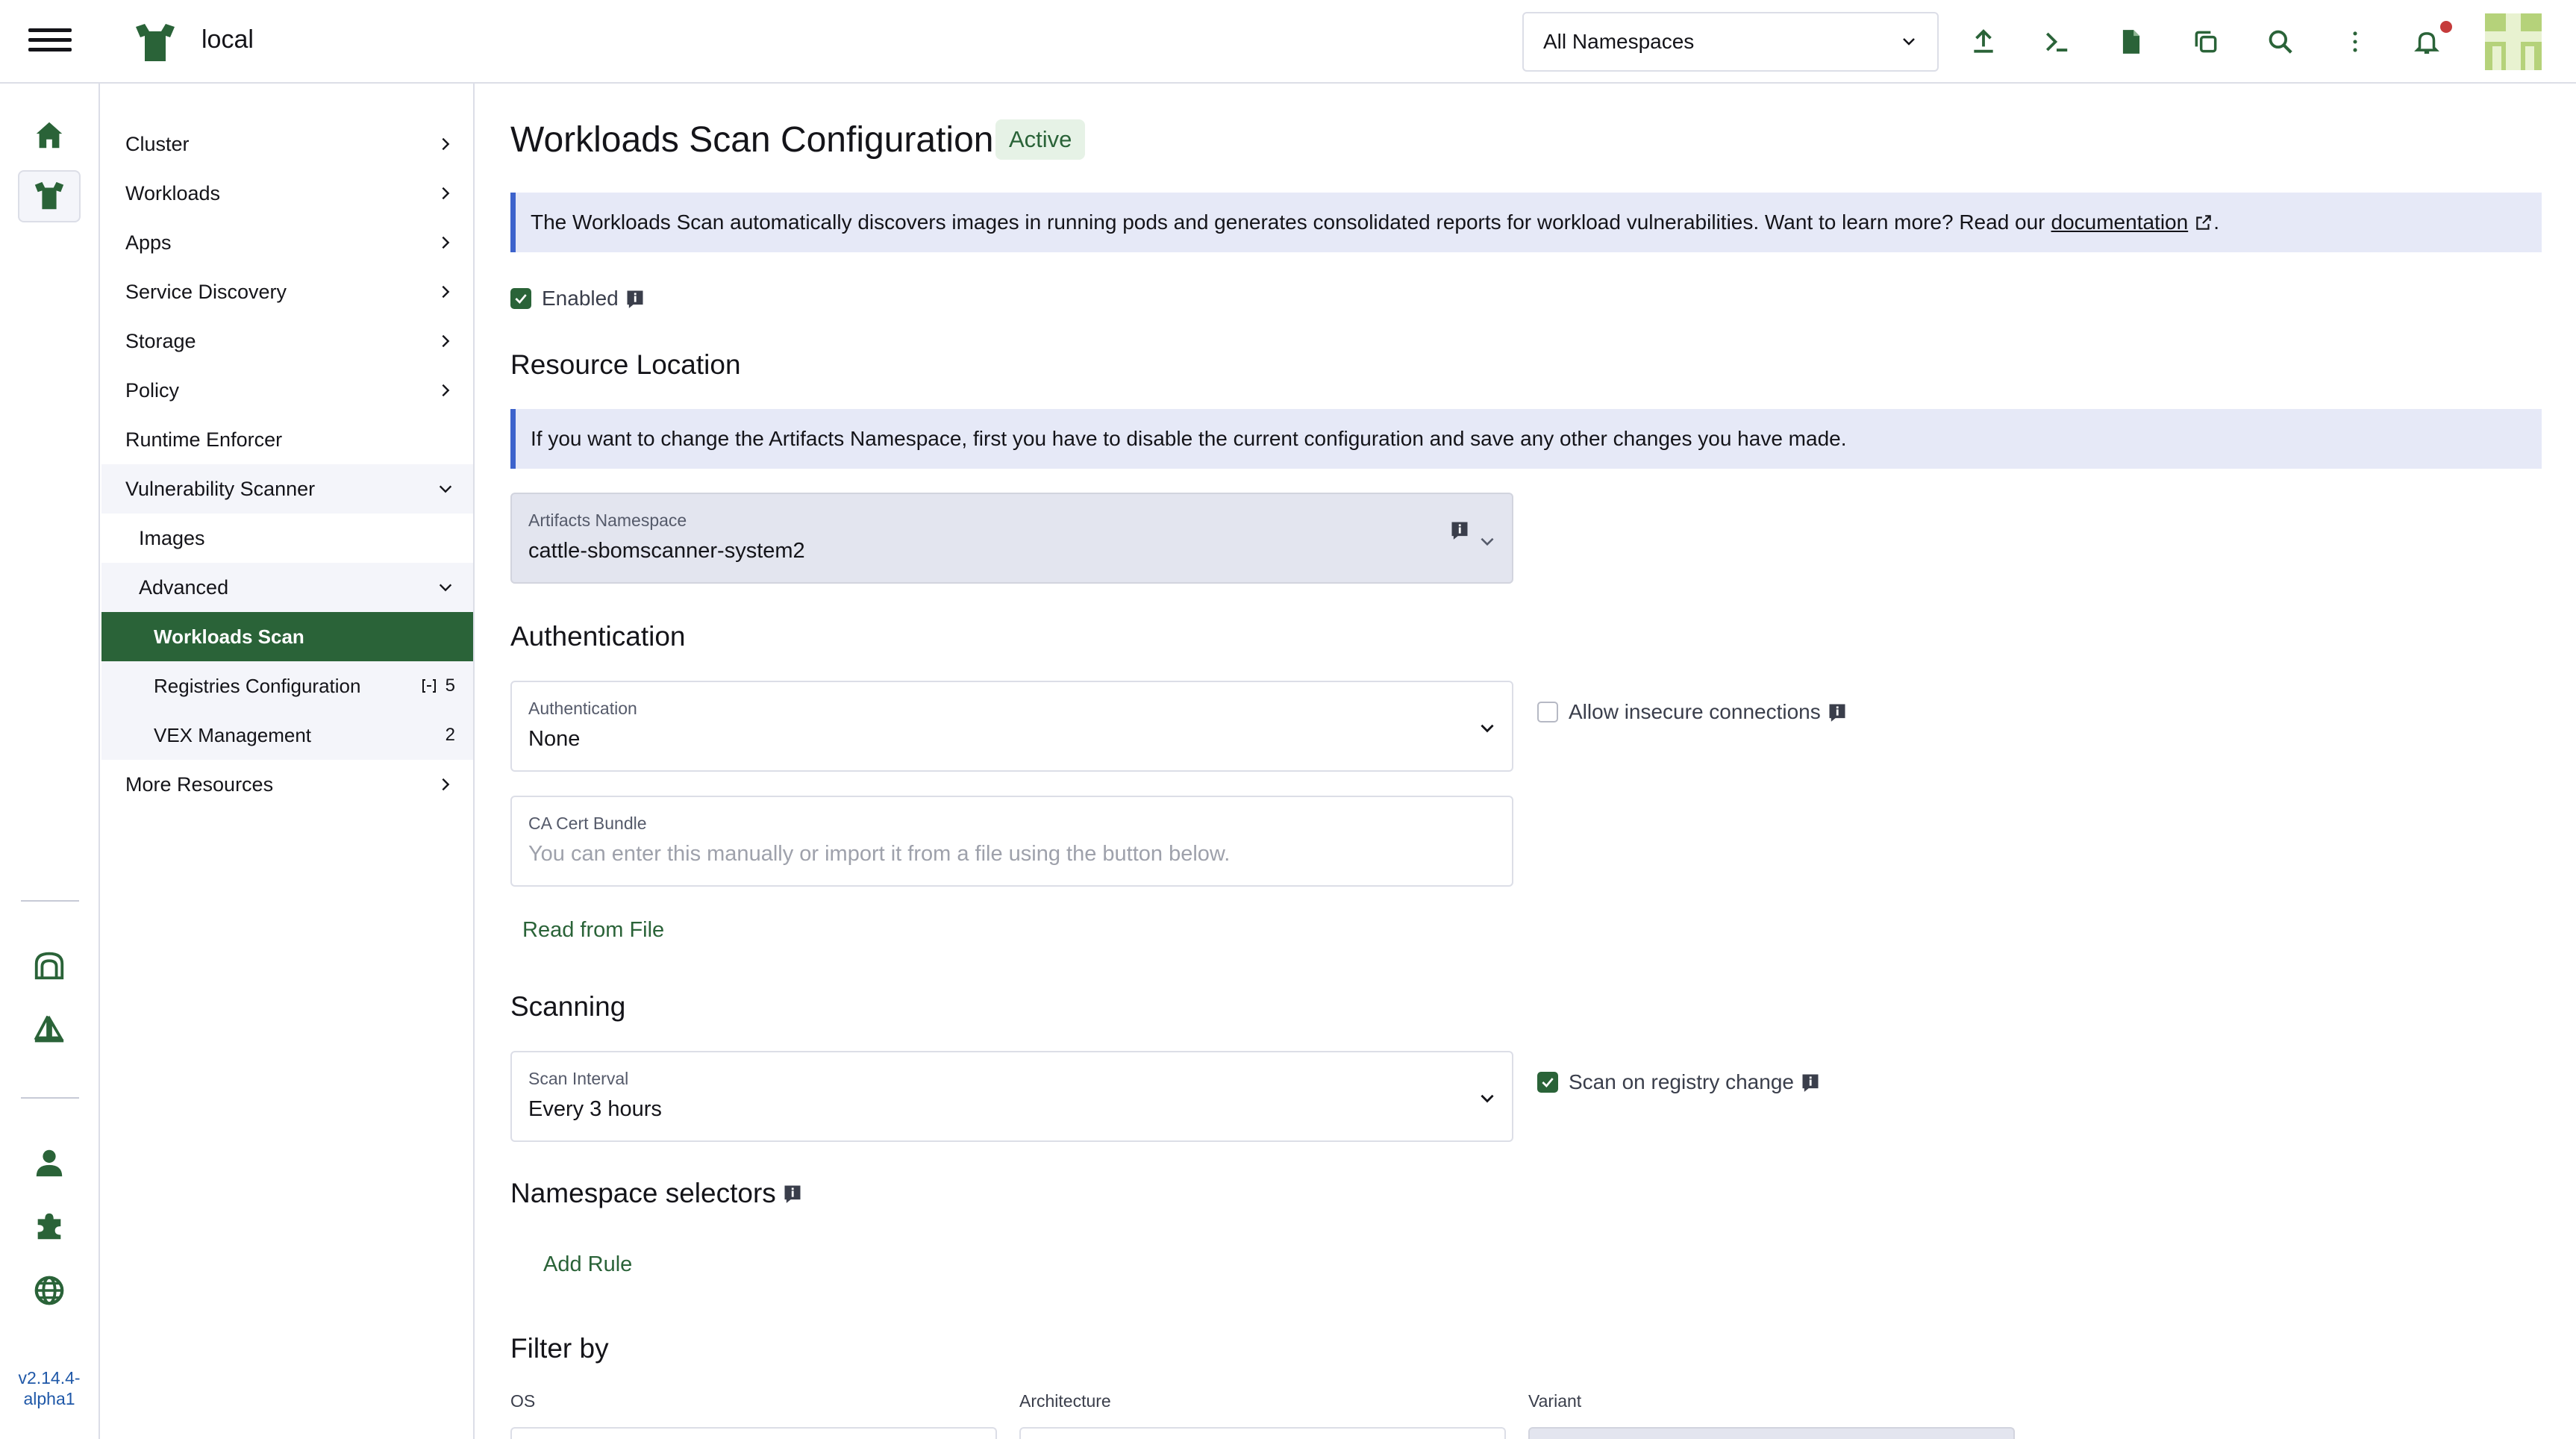  What do you see at coordinates (753, 1433) in the screenshot?
I see `os-filter-select` at bounding box center [753, 1433].